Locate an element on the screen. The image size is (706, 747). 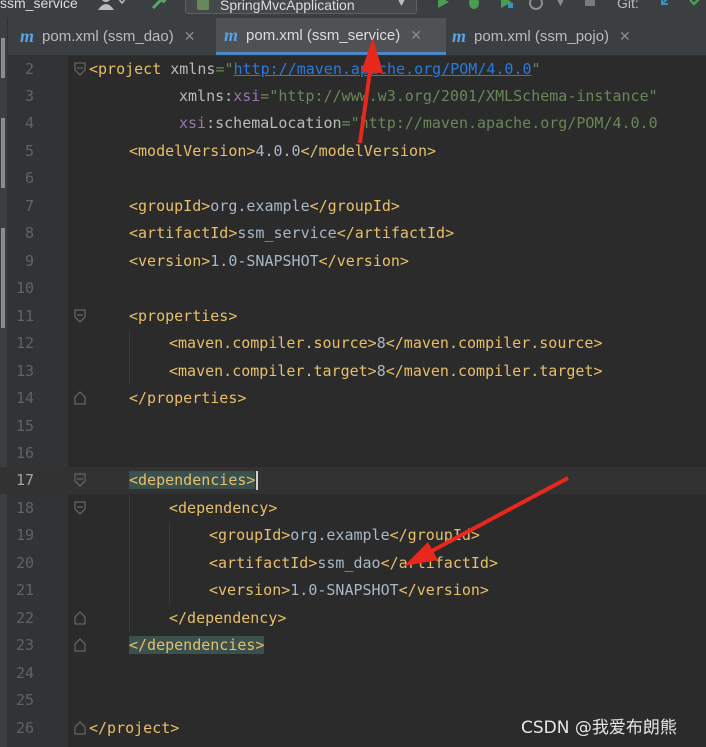
line-number: 23 is located at coordinates (24, 645).